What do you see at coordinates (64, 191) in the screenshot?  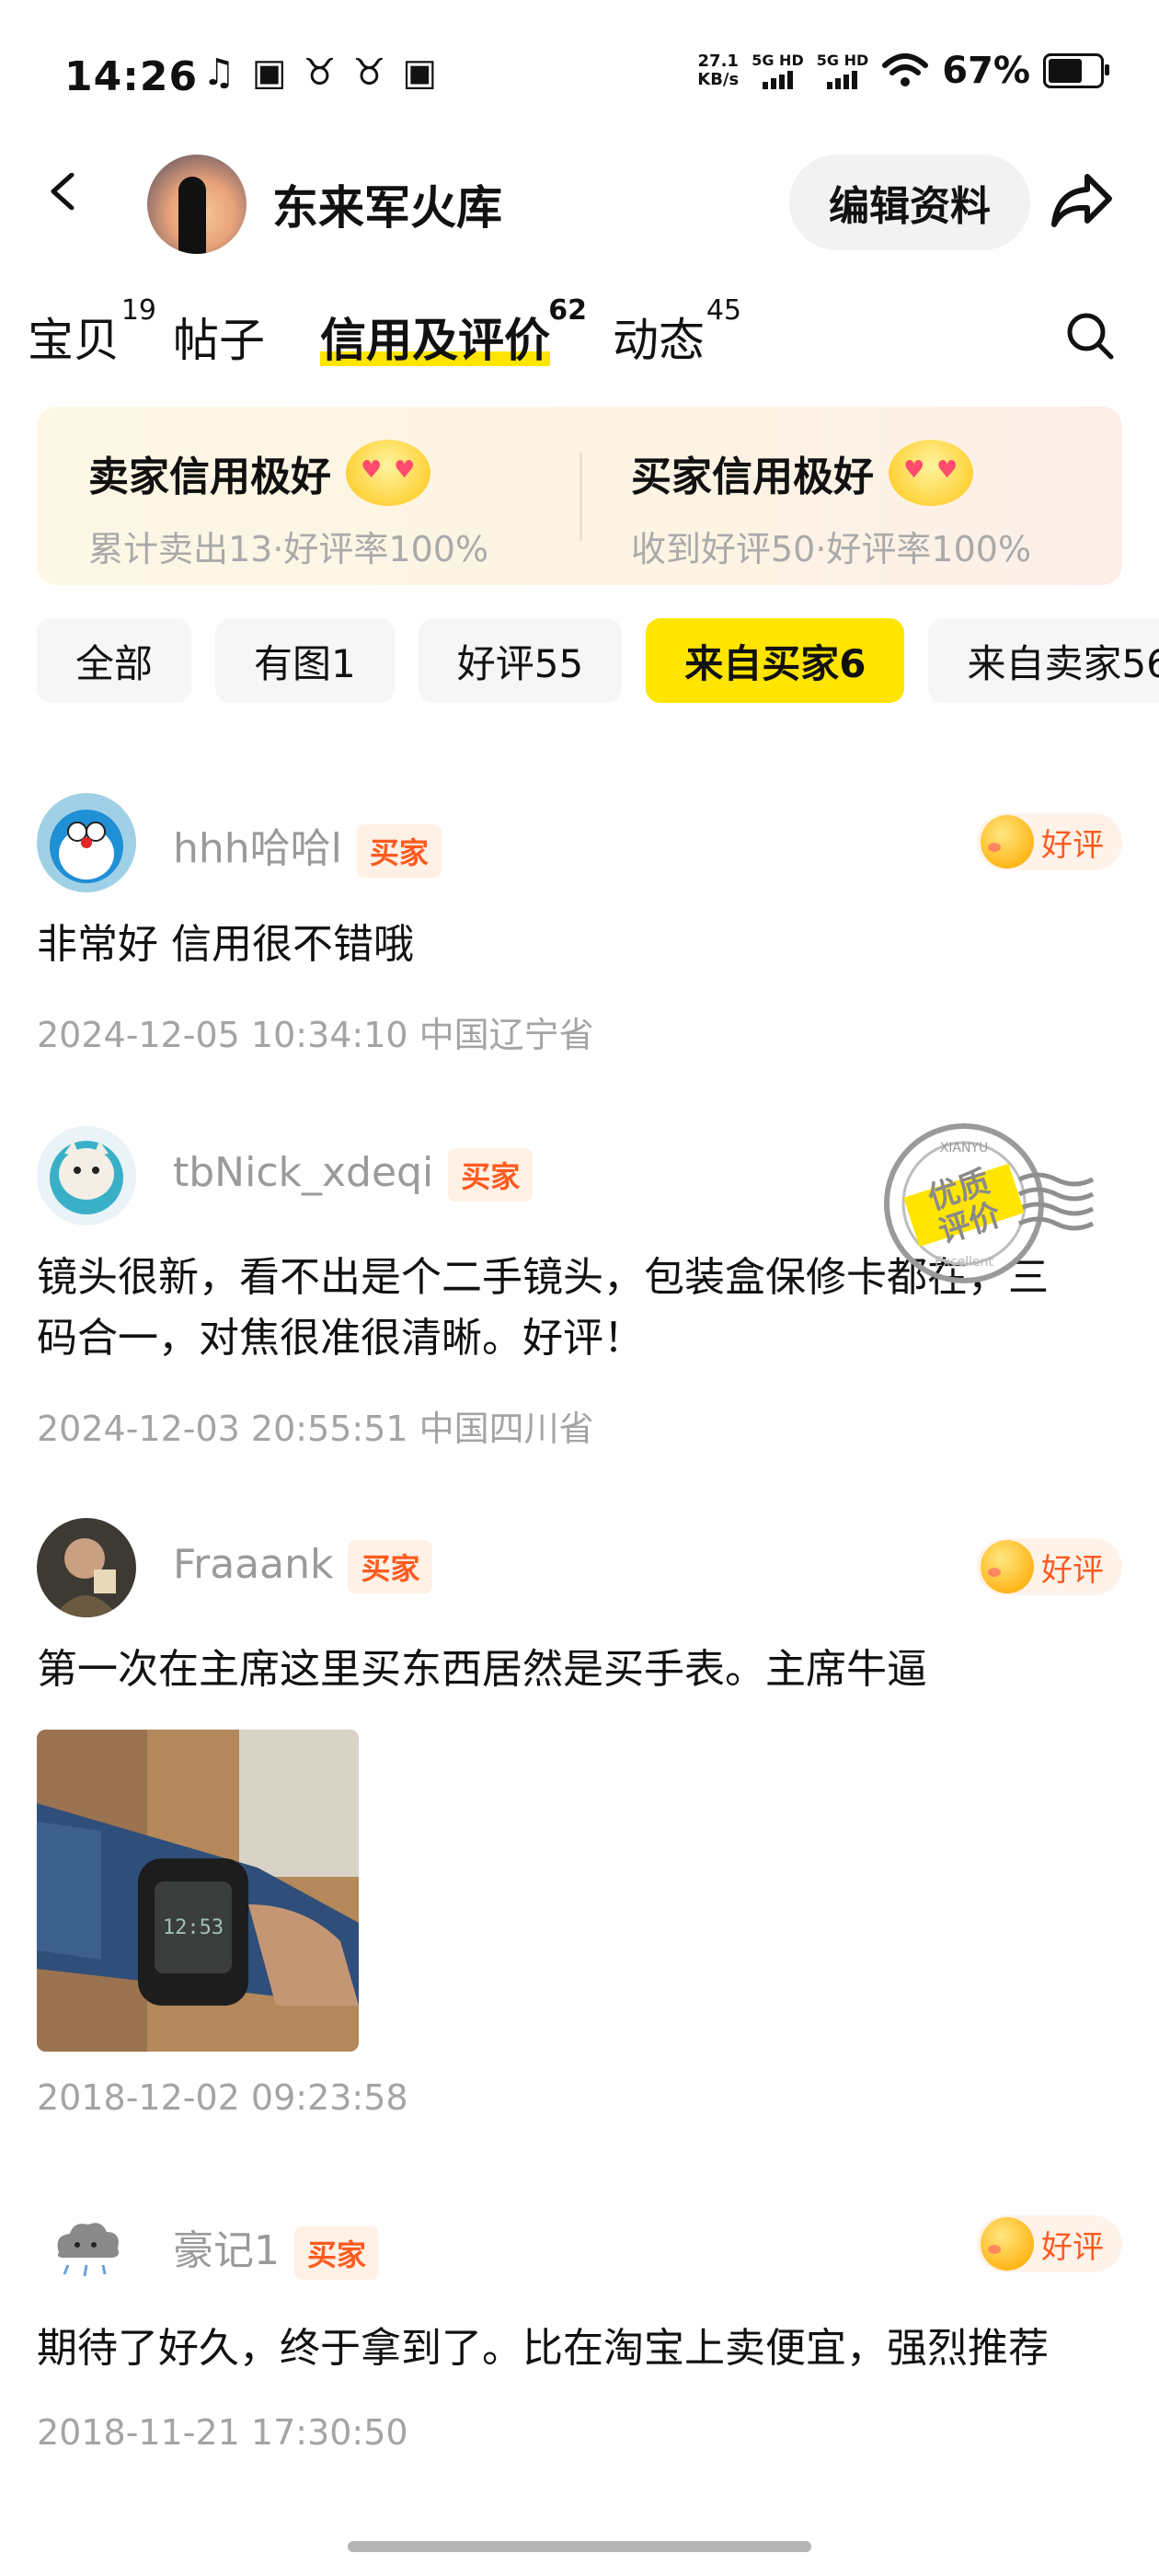 I see `back-icon` at bounding box center [64, 191].